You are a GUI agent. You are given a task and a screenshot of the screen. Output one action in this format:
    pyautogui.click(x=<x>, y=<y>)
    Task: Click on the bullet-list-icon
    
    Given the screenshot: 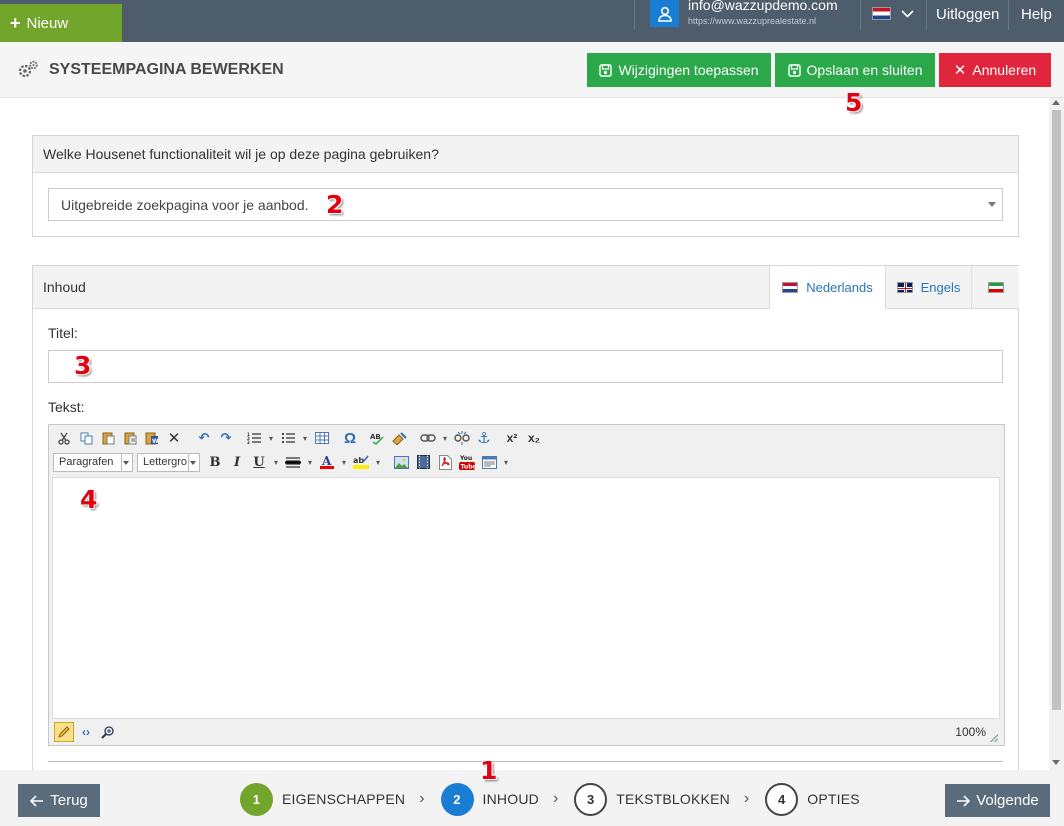 What is the action you would take?
    pyautogui.click(x=288, y=438)
    